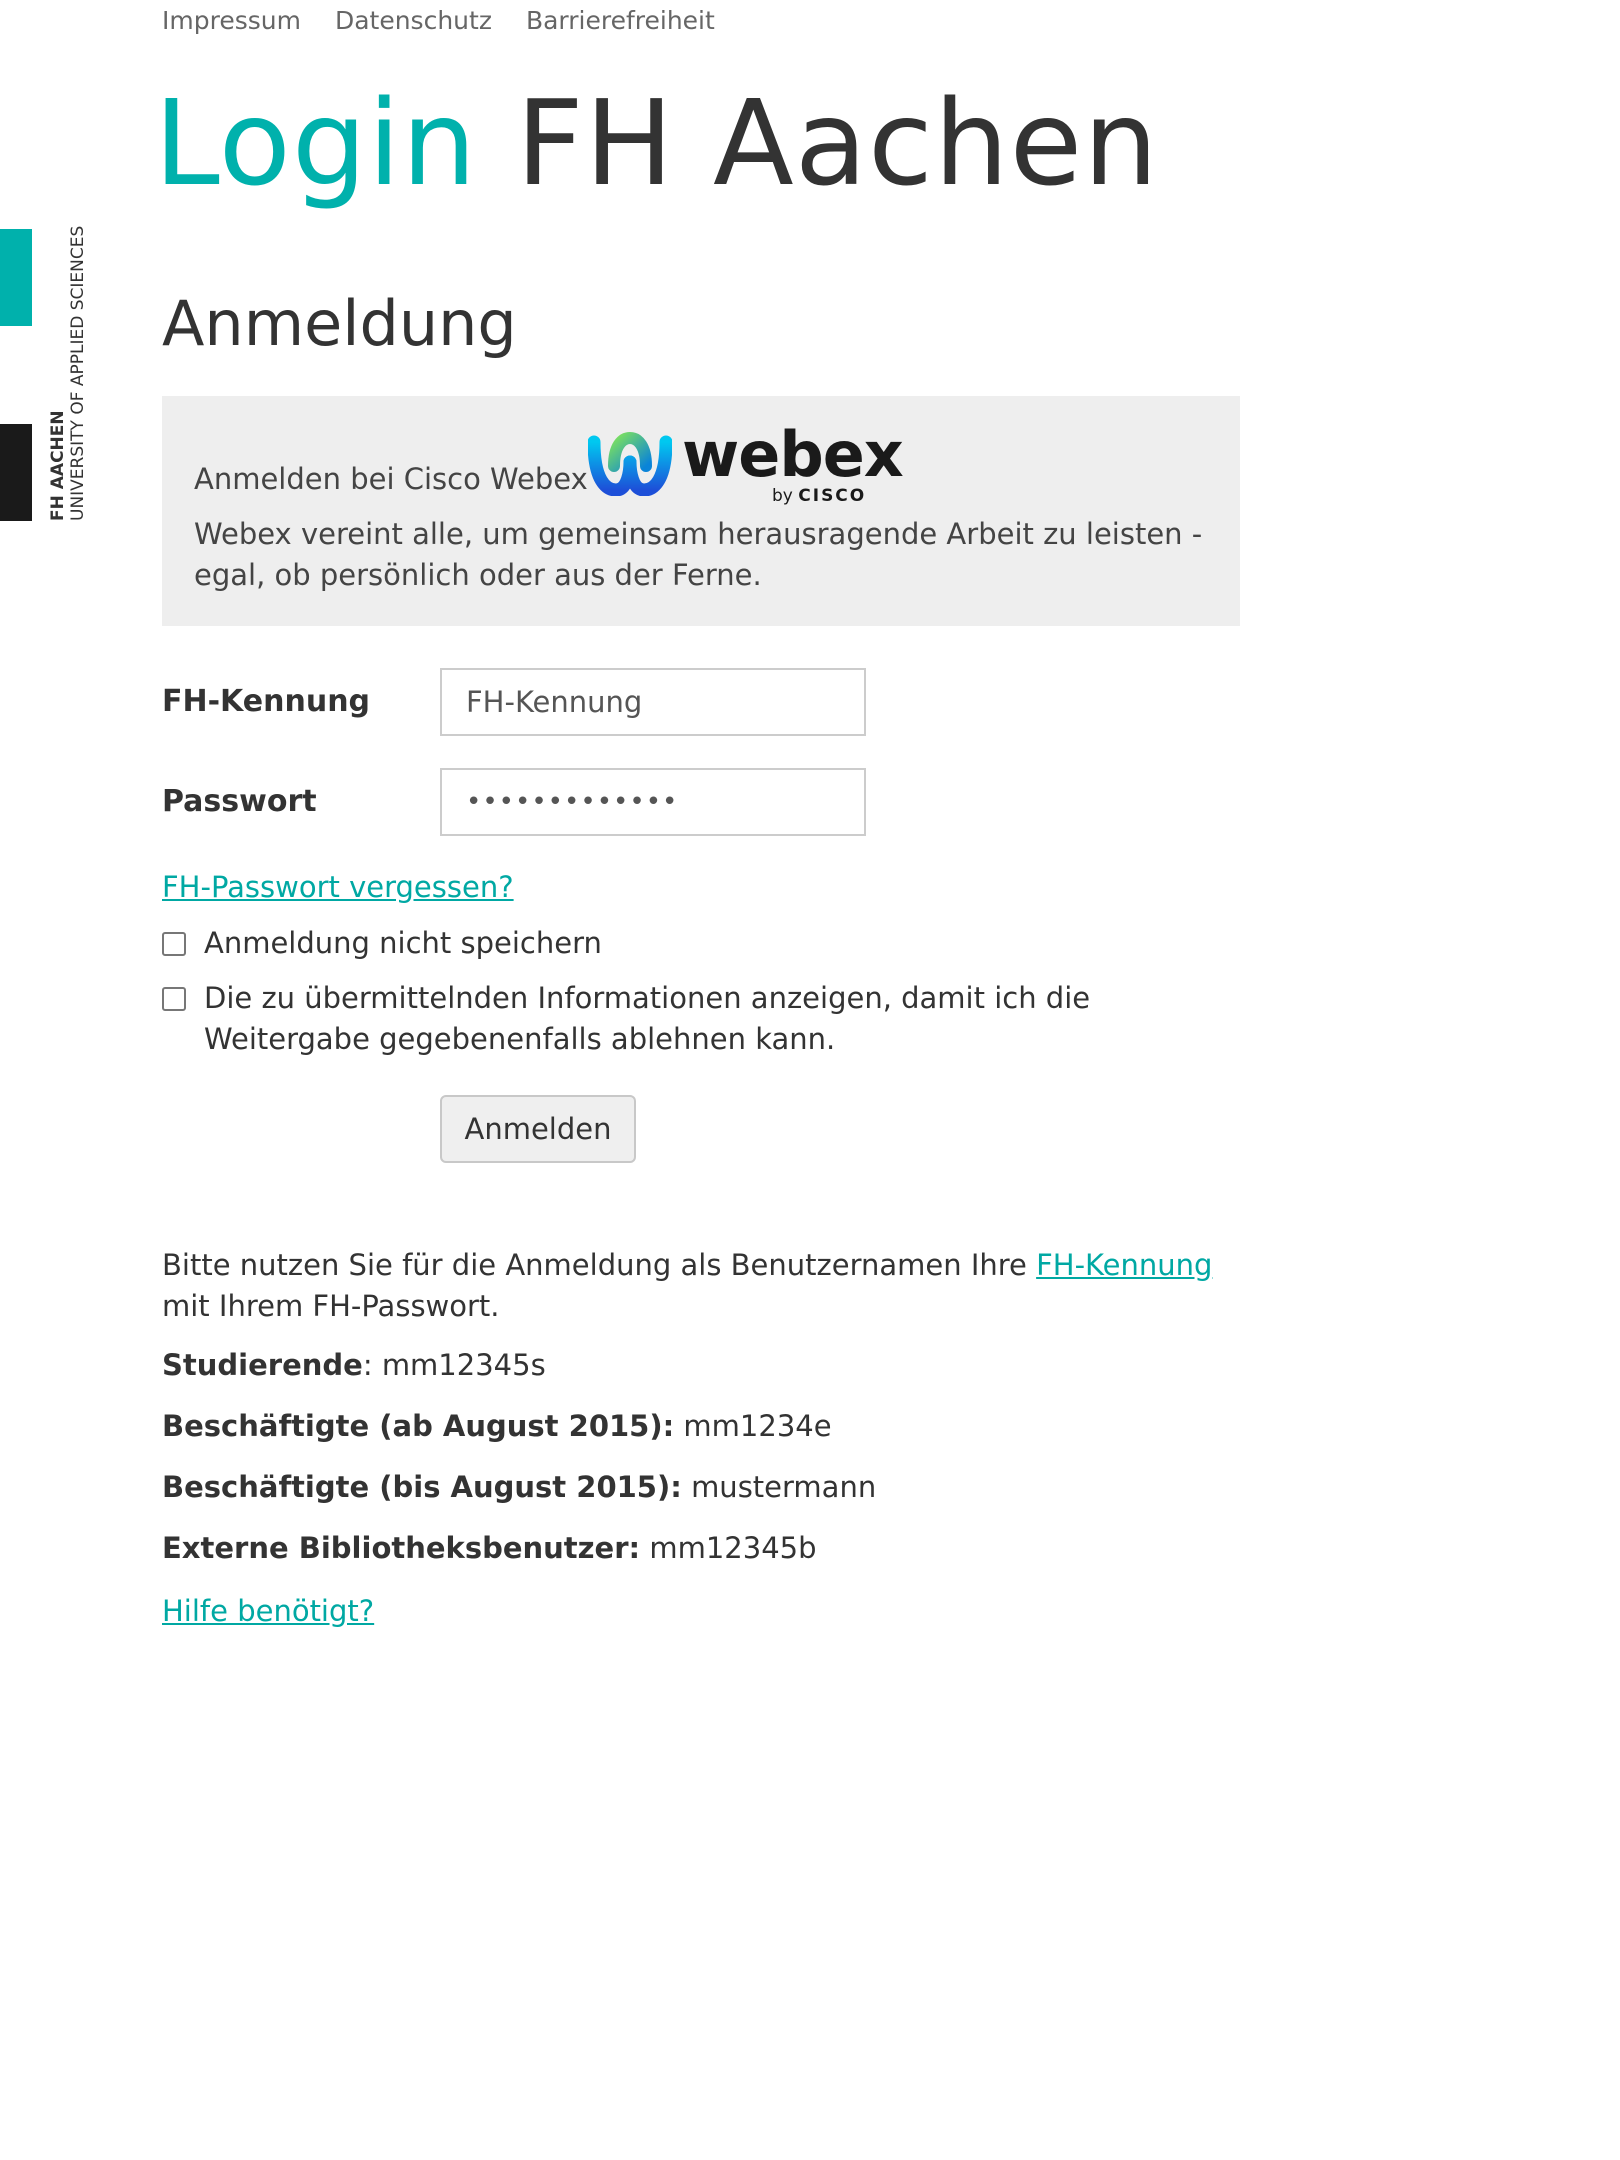 This screenshot has width=1620, height=2160. What do you see at coordinates (653, 802) in the screenshot?
I see `password-input: •••••••••••••` at bounding box center [653, 802].